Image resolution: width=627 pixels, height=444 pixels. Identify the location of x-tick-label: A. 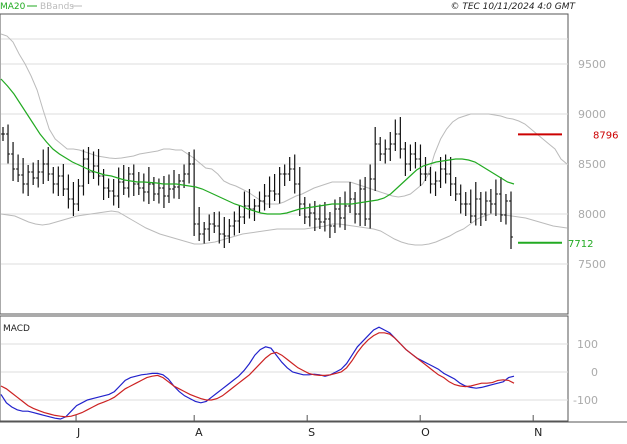
(199, 432).